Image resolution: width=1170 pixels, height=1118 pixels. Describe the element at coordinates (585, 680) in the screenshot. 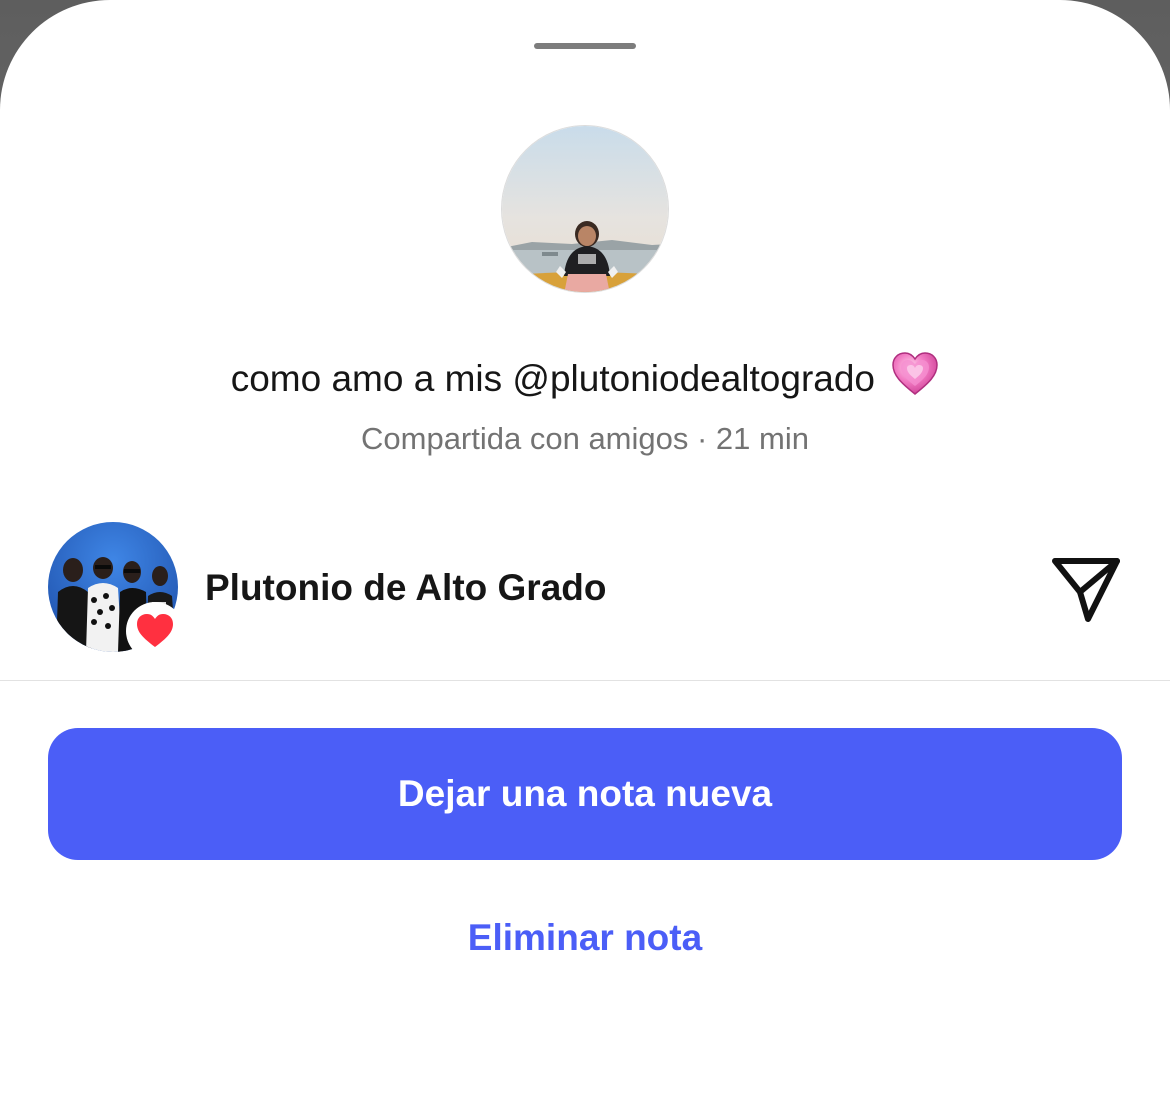

I see `divider` at that location.